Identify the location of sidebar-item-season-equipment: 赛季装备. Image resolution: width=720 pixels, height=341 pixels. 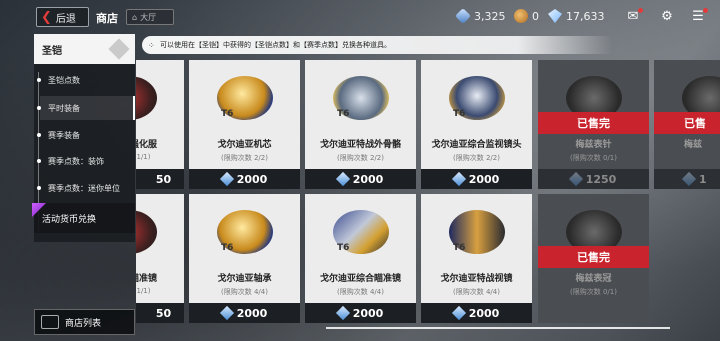
(86, 135).